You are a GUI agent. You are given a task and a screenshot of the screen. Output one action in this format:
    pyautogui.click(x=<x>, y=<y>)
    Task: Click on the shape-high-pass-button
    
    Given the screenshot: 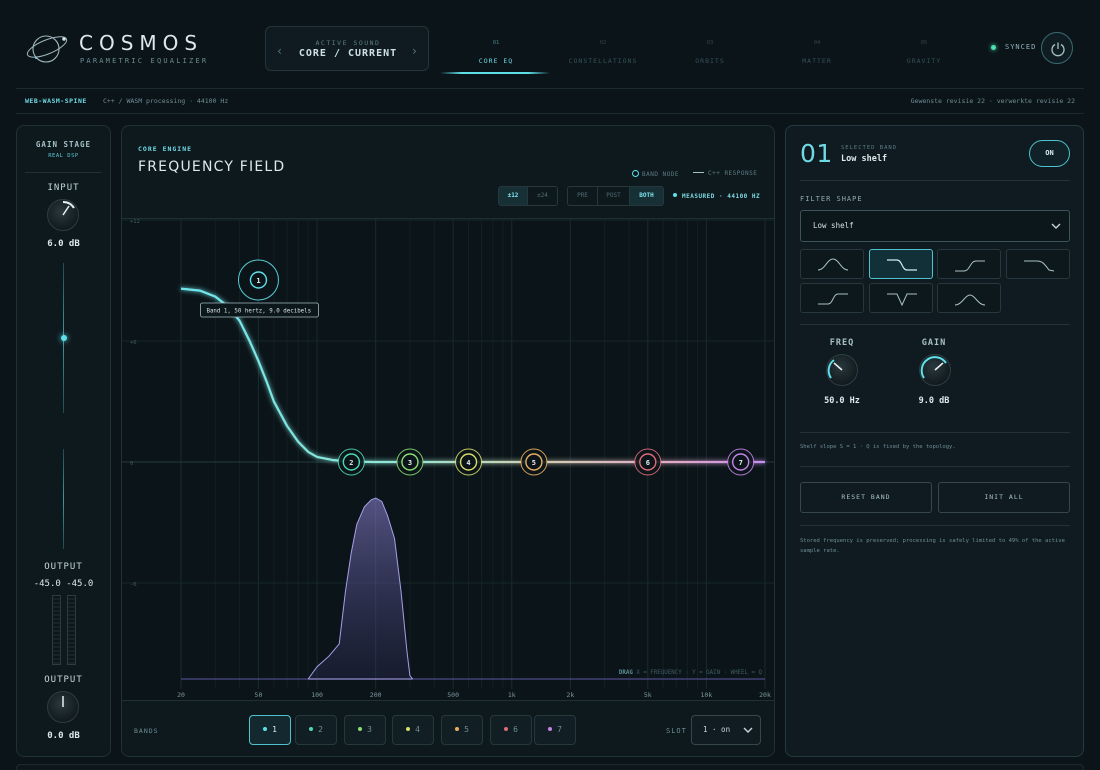 What is the action you would take?
    pyautogui.click(x=969, y=264)
    